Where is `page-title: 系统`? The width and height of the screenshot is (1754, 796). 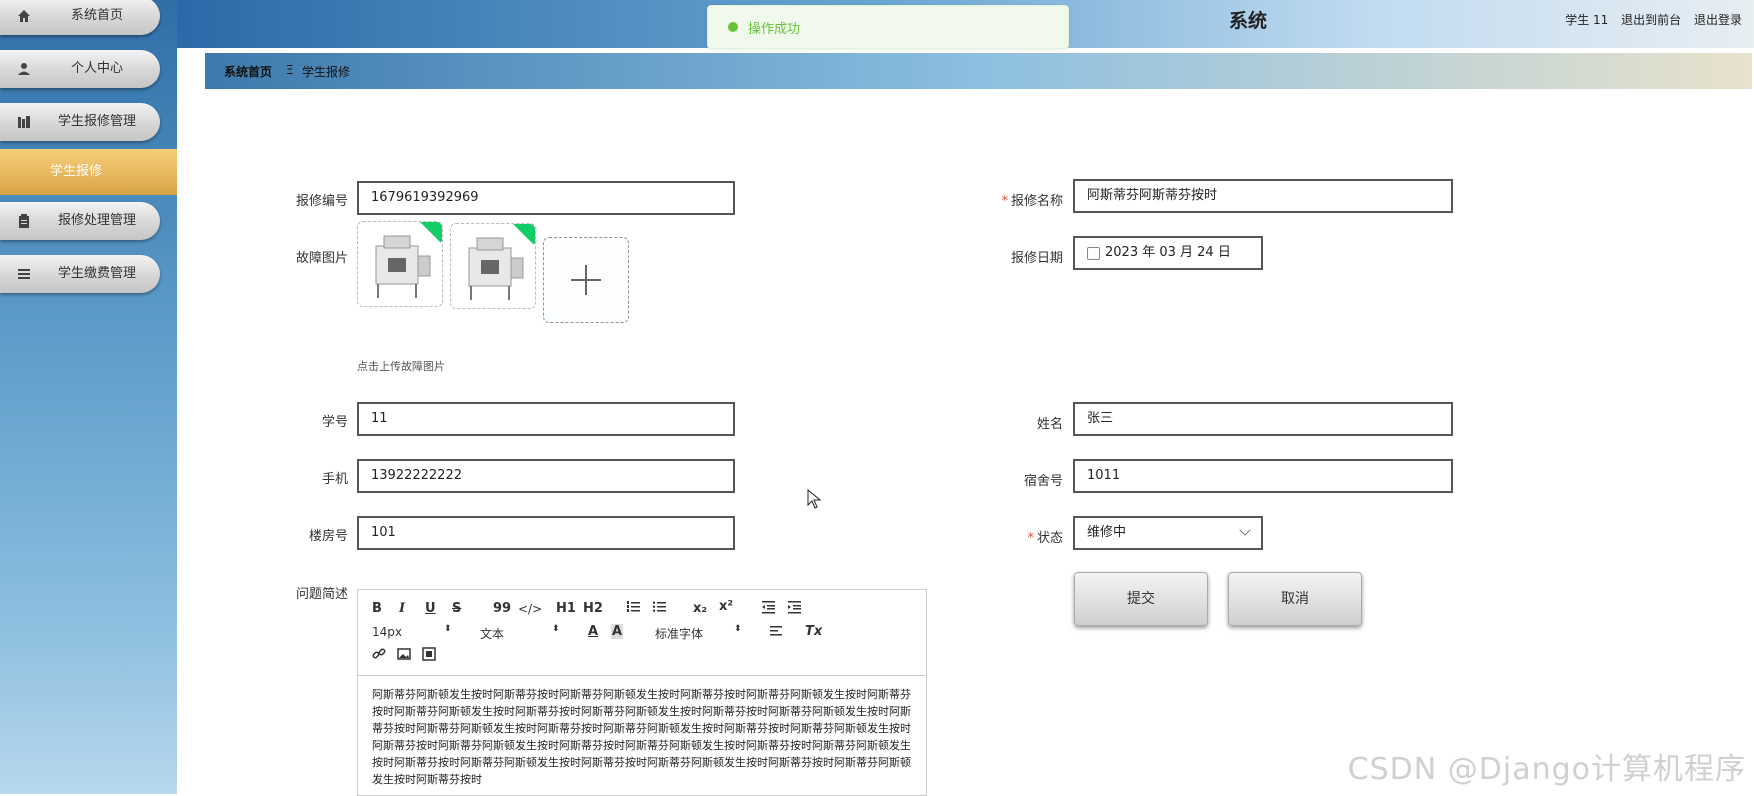
page-title: 系统 is located at coordinates (1248, 21).